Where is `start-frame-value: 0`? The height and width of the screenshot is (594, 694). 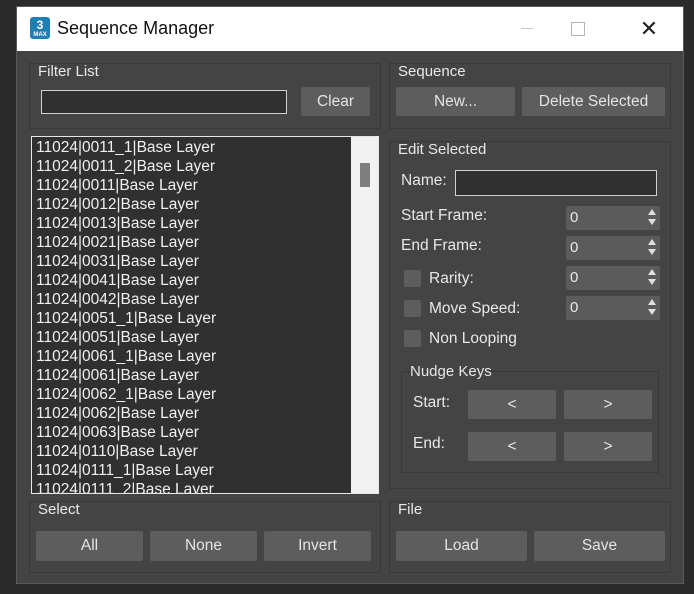
start-frame-value: 0 is located at coordinates (574, 217).